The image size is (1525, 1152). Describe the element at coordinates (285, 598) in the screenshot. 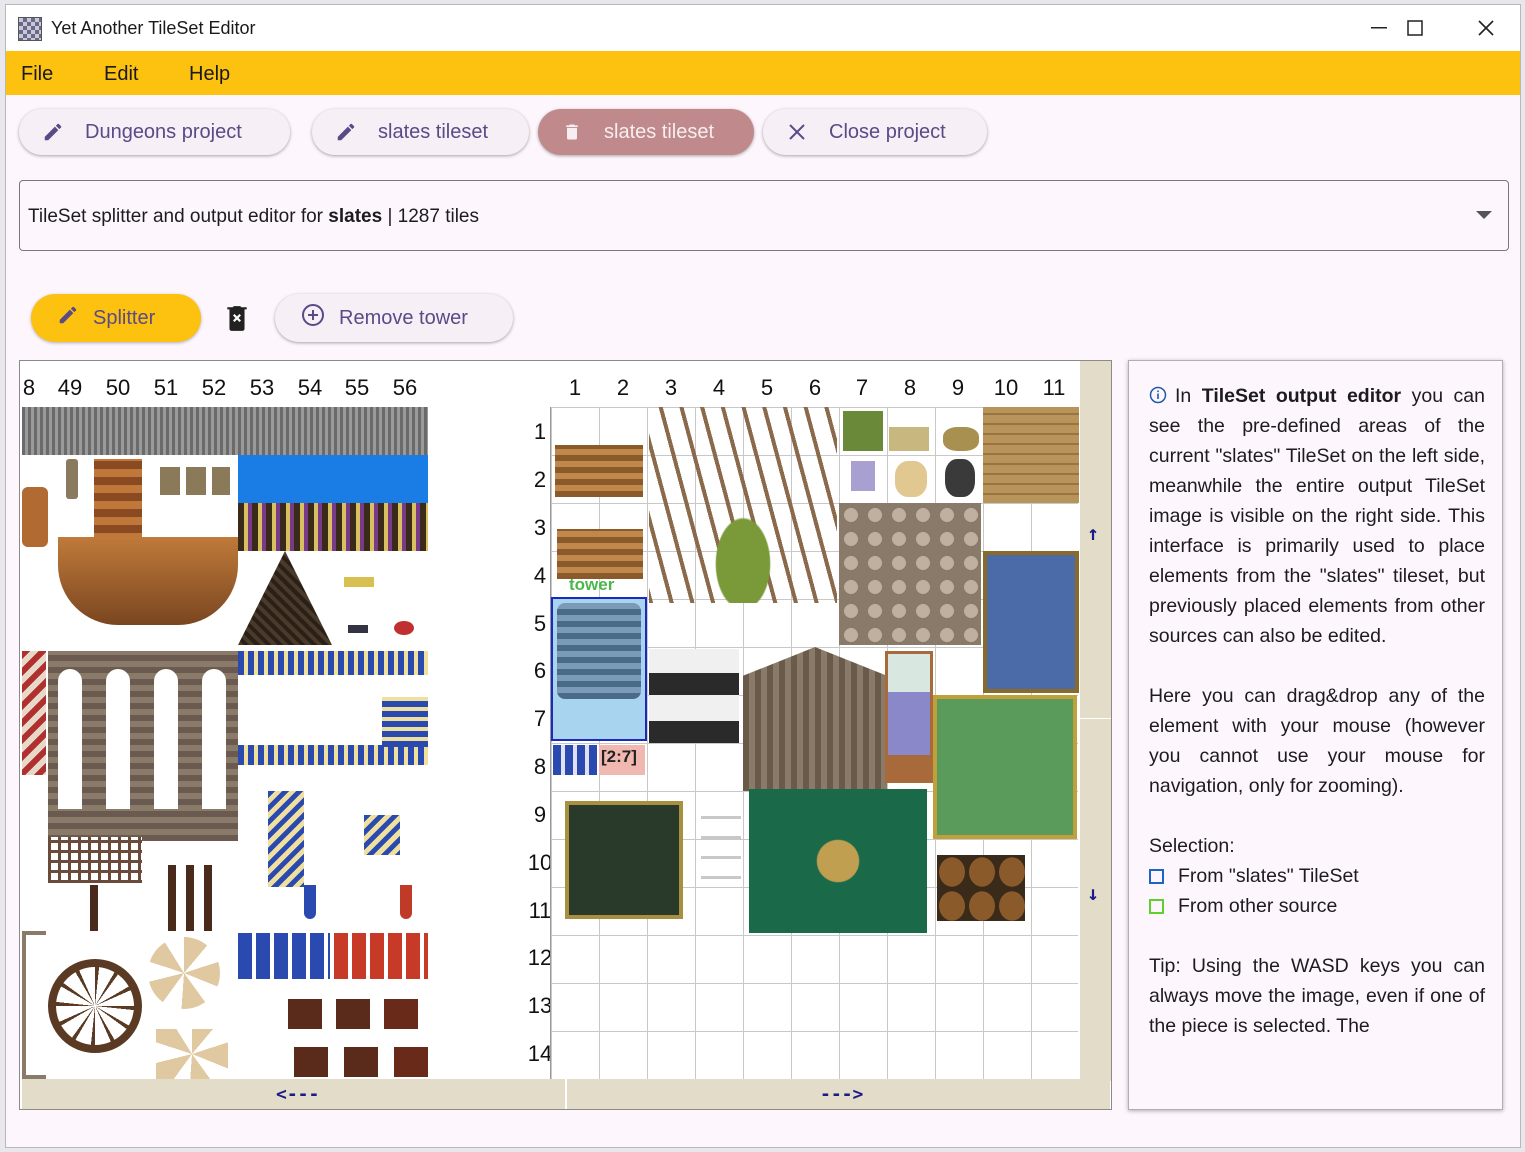

I see `roof-tile` at that location.